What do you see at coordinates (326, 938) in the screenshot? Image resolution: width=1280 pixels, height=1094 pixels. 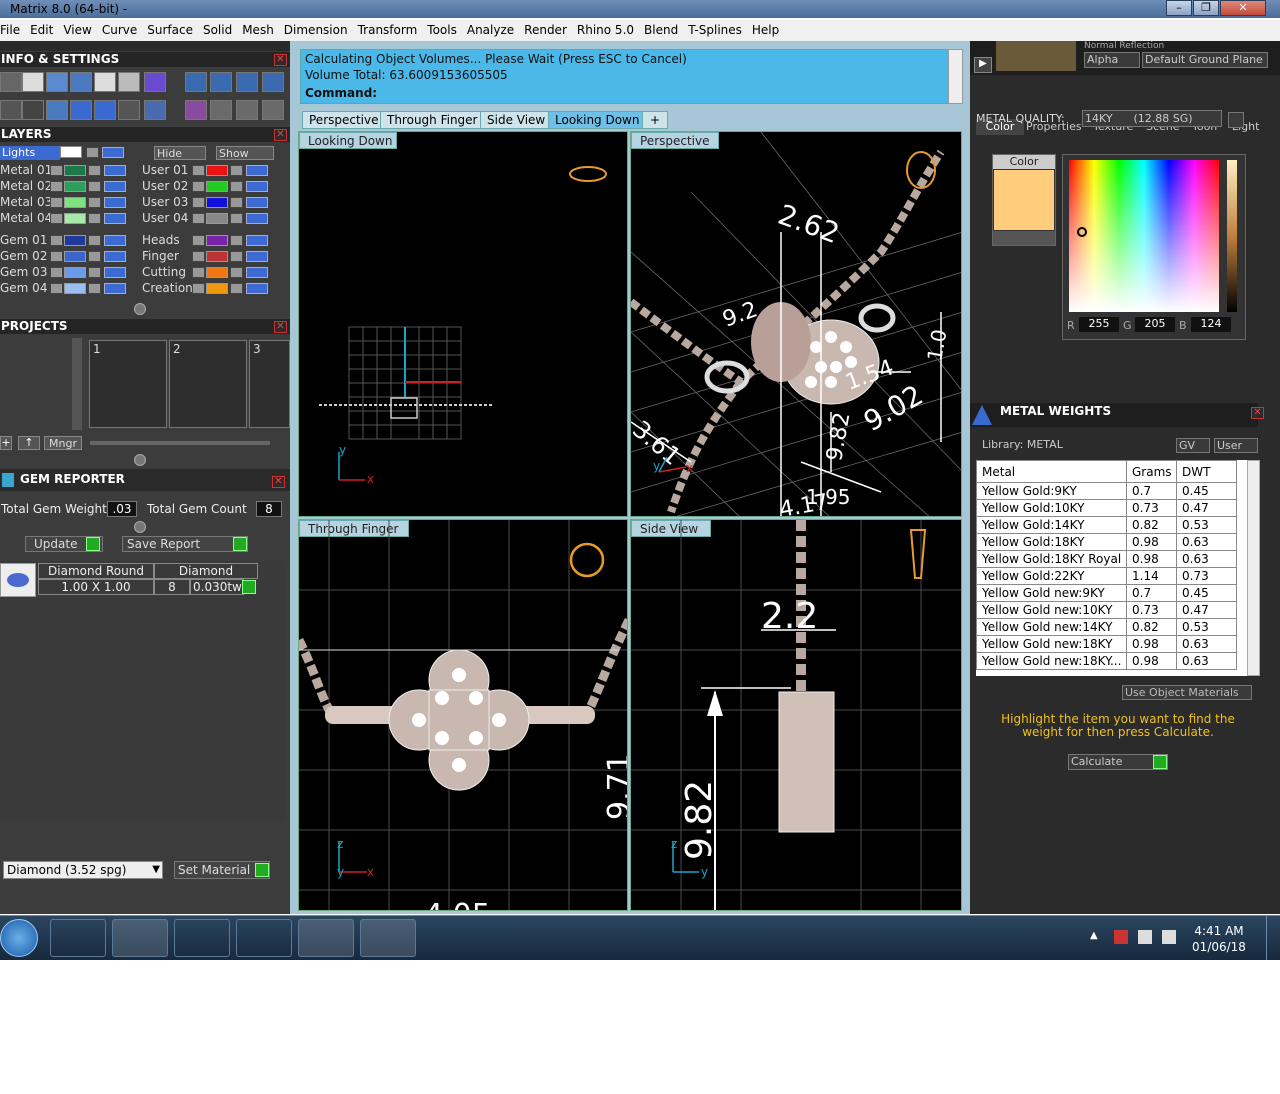 I see `matrix-taskbar-icon` at bounding box center [326, 938].